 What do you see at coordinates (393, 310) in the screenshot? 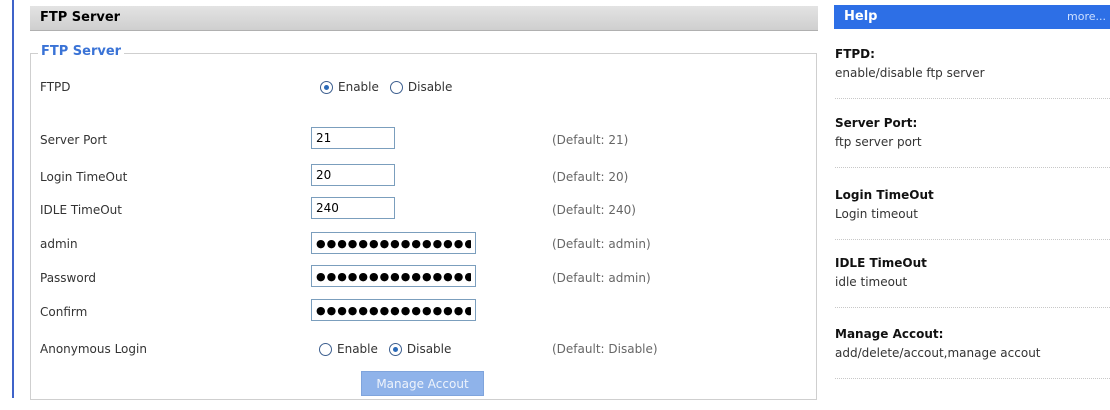
I see `confirm-input` at bounding box center [393, 310].